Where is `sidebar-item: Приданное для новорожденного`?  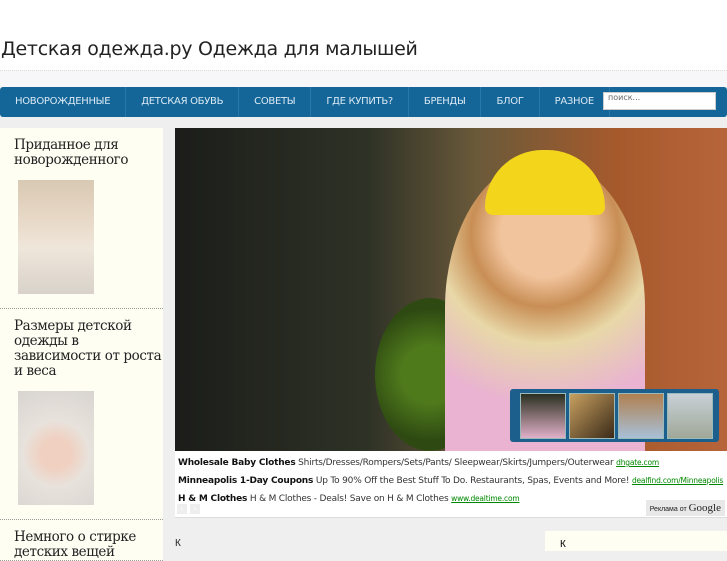 sidebar-item: Приданное для новорожденного is located at coordinates (81, 218).